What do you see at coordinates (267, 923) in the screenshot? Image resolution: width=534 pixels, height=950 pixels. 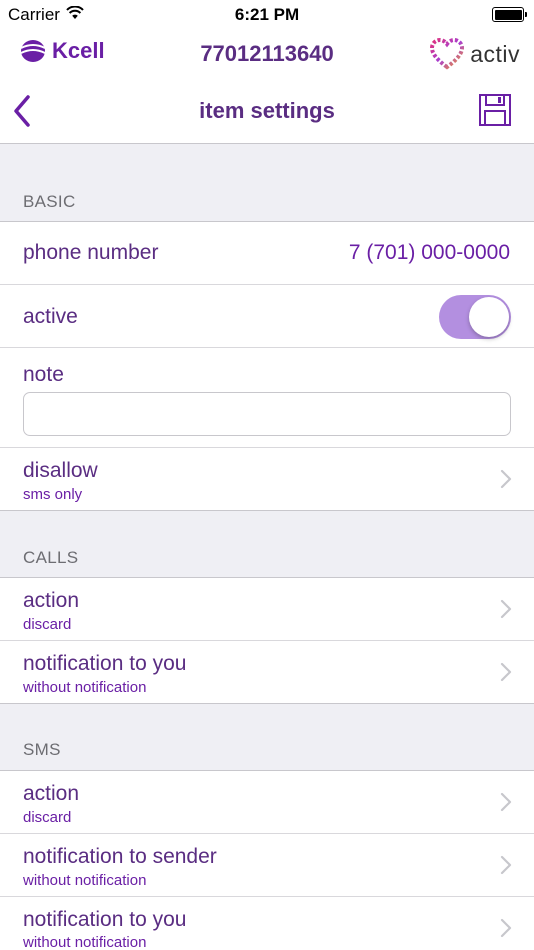 I see `sms-notify-you-row: notification to you without notification` at bounding box center [267, 923].